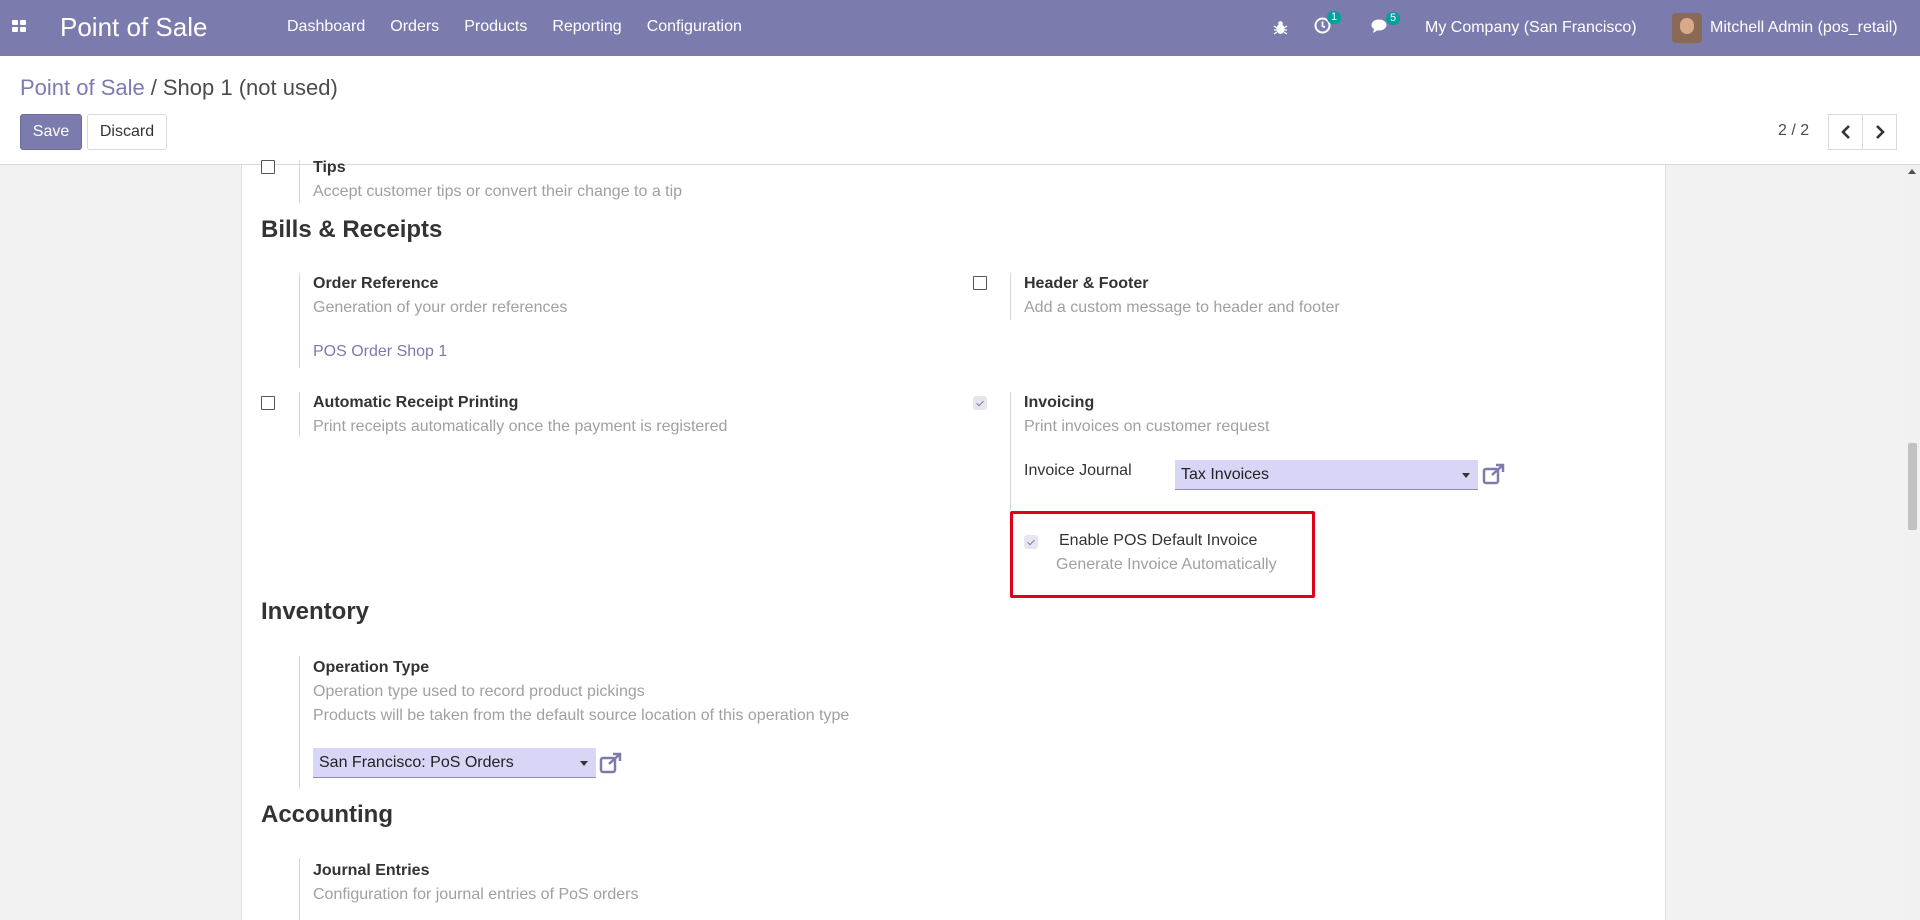  I want to click on operation-type-value: San Francisco: PoS Orders, so click(416, 762).